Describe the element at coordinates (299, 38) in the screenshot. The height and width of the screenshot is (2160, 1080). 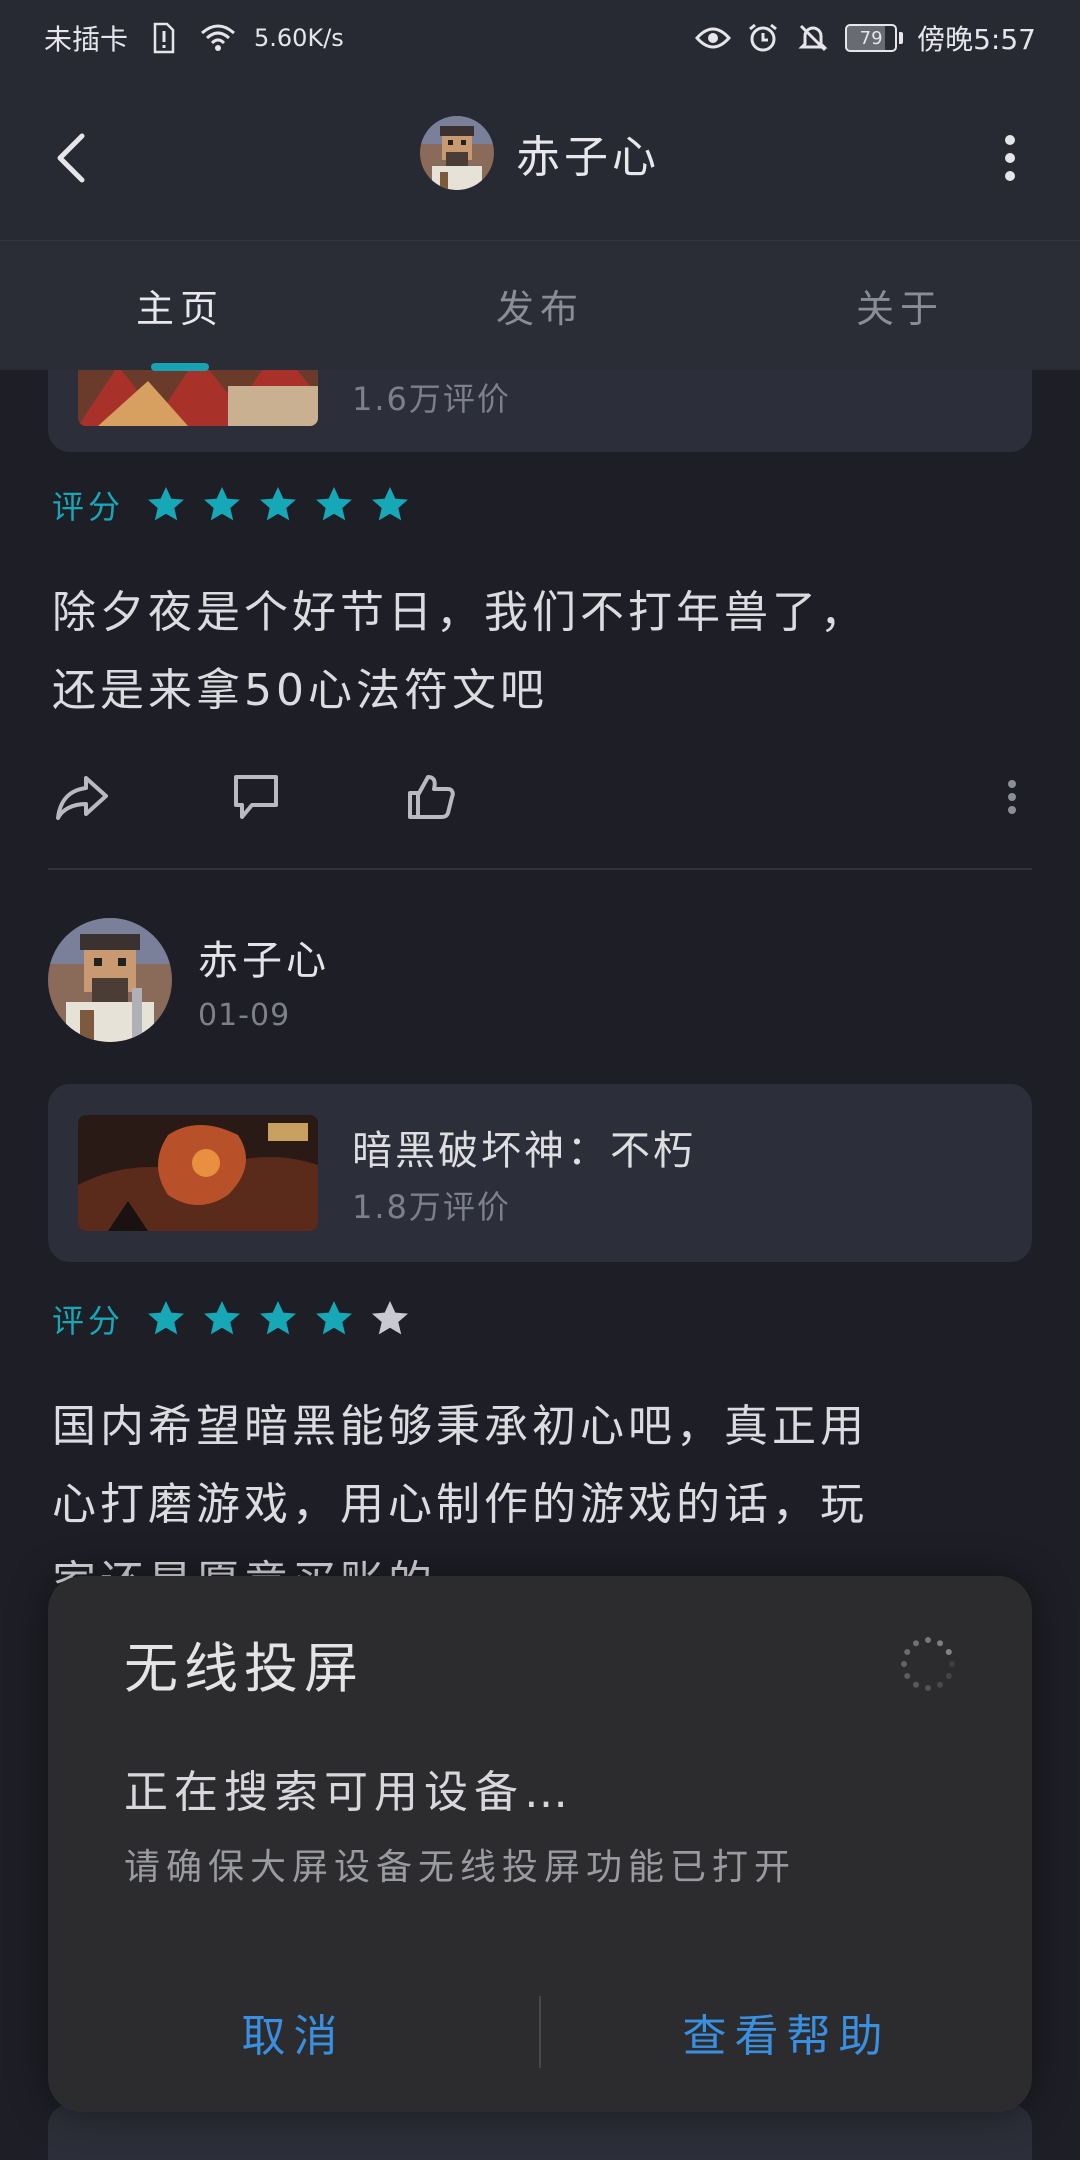
I see `network-speed: 5.60K/s` at that location.